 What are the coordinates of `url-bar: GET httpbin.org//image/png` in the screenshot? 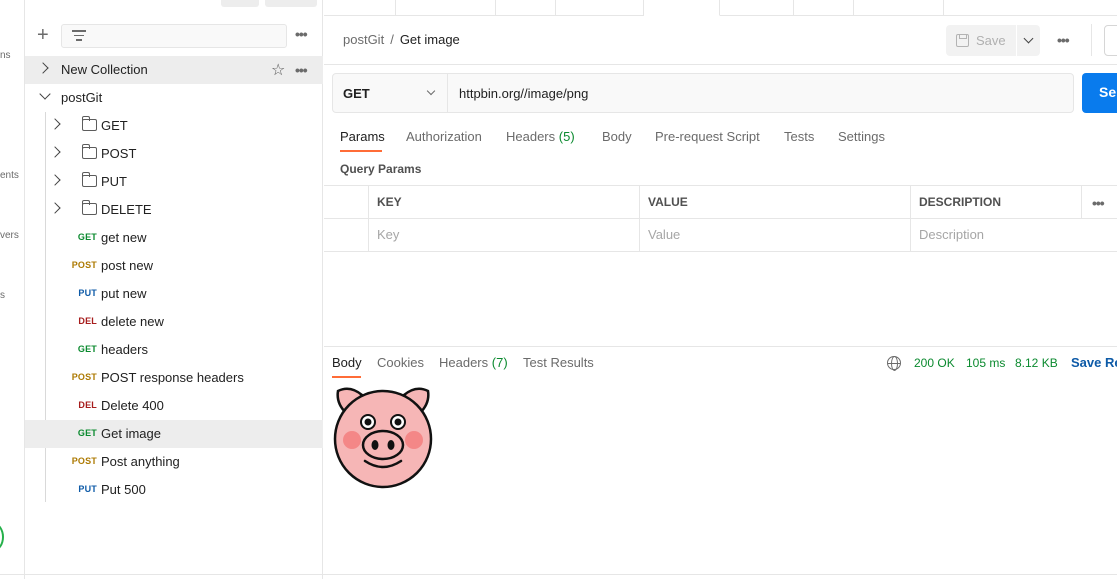 It's located at (703, 93).